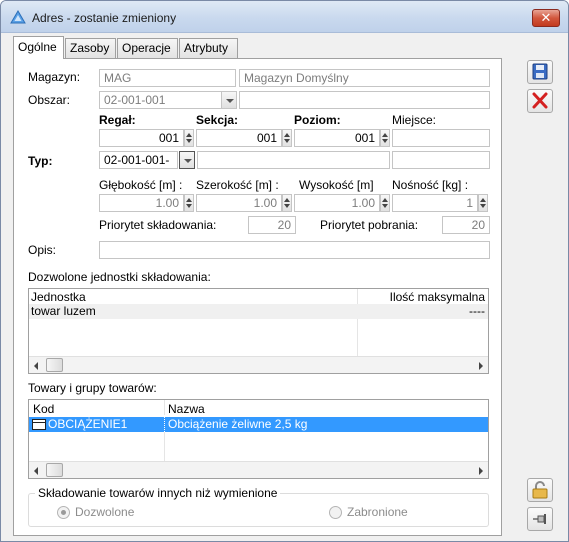 The image size is (569, 542). I want to click on opis-label: Opis:, so click(42, 250).